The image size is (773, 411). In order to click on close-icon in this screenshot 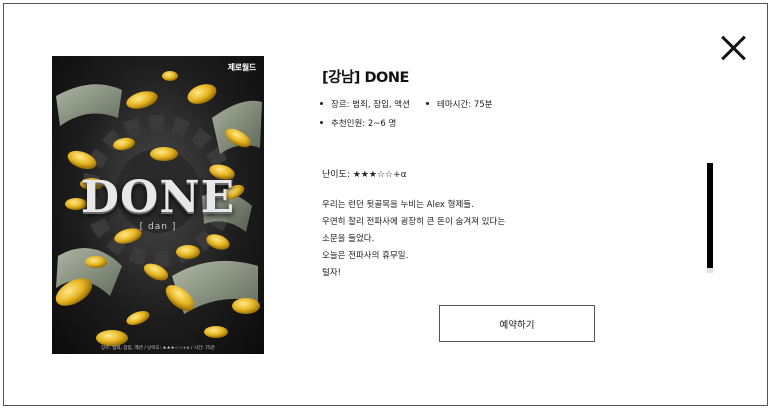, I will do `click(733, 48)`.